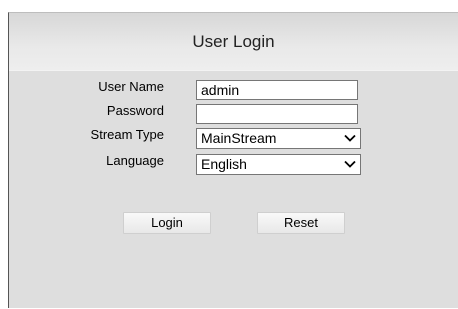 The height and width of the screenshot is (309, 458). I want to click on page-title: User Login, so click(233, 41).